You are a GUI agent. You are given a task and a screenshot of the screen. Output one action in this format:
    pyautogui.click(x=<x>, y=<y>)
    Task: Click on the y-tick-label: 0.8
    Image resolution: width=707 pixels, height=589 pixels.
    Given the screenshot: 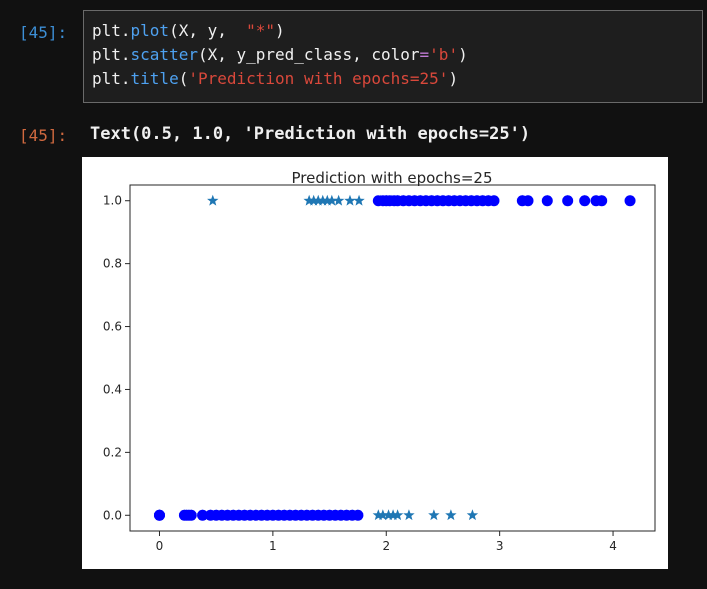 What is the action you would take?
    pyautogui.click(x=112, y=264)
    